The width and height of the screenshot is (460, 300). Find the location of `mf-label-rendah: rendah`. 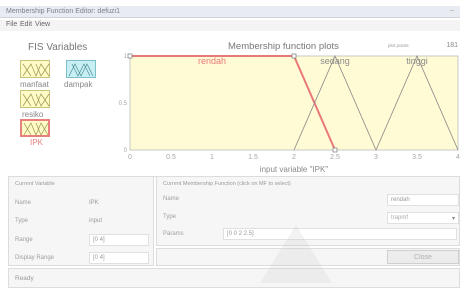

mf-label-rendah: rendah is located at coordinates (212, 61).